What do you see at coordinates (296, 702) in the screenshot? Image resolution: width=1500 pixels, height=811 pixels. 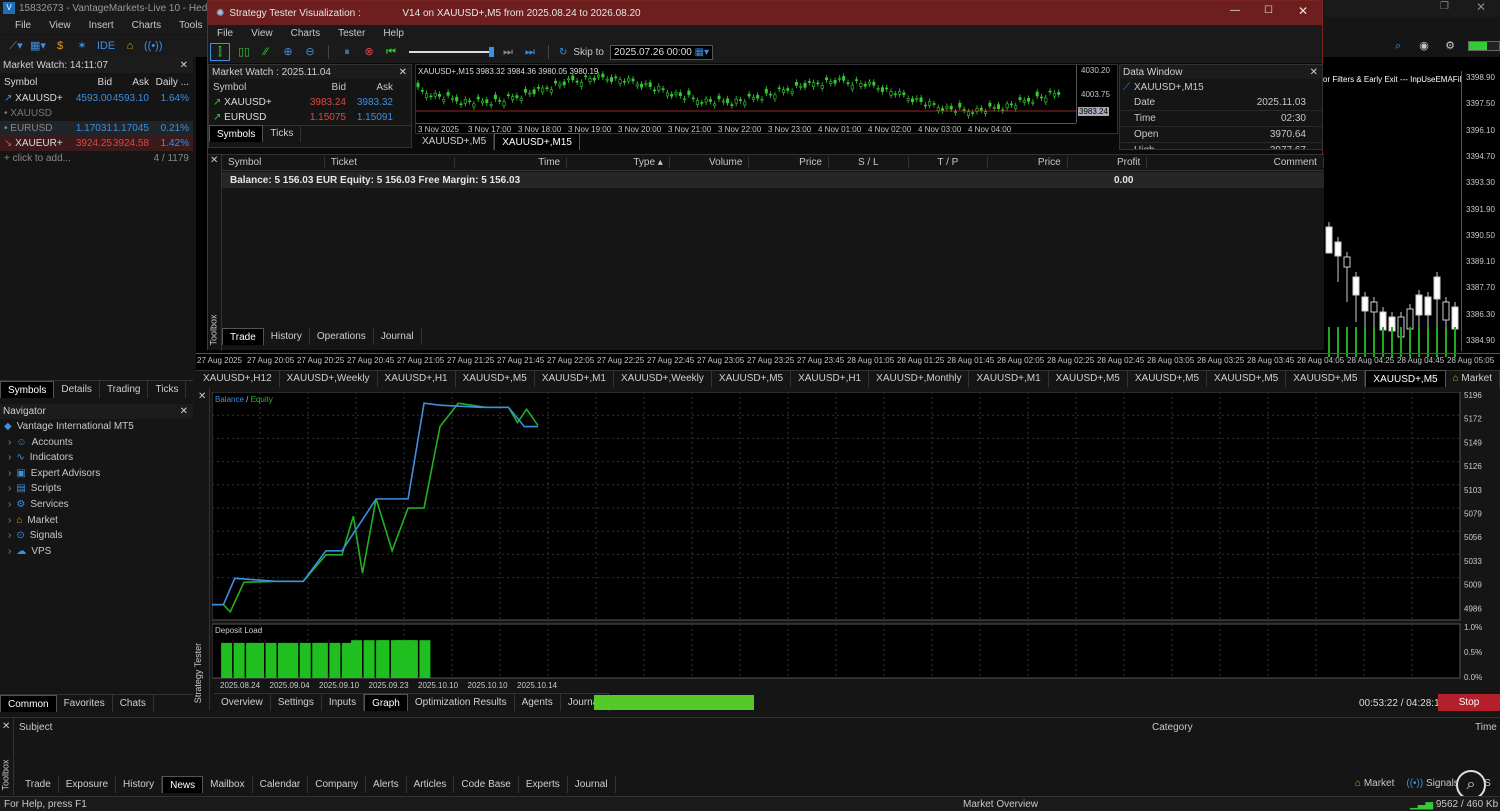 I see `tab-settings: Settings` at bounding box center [296, 702].